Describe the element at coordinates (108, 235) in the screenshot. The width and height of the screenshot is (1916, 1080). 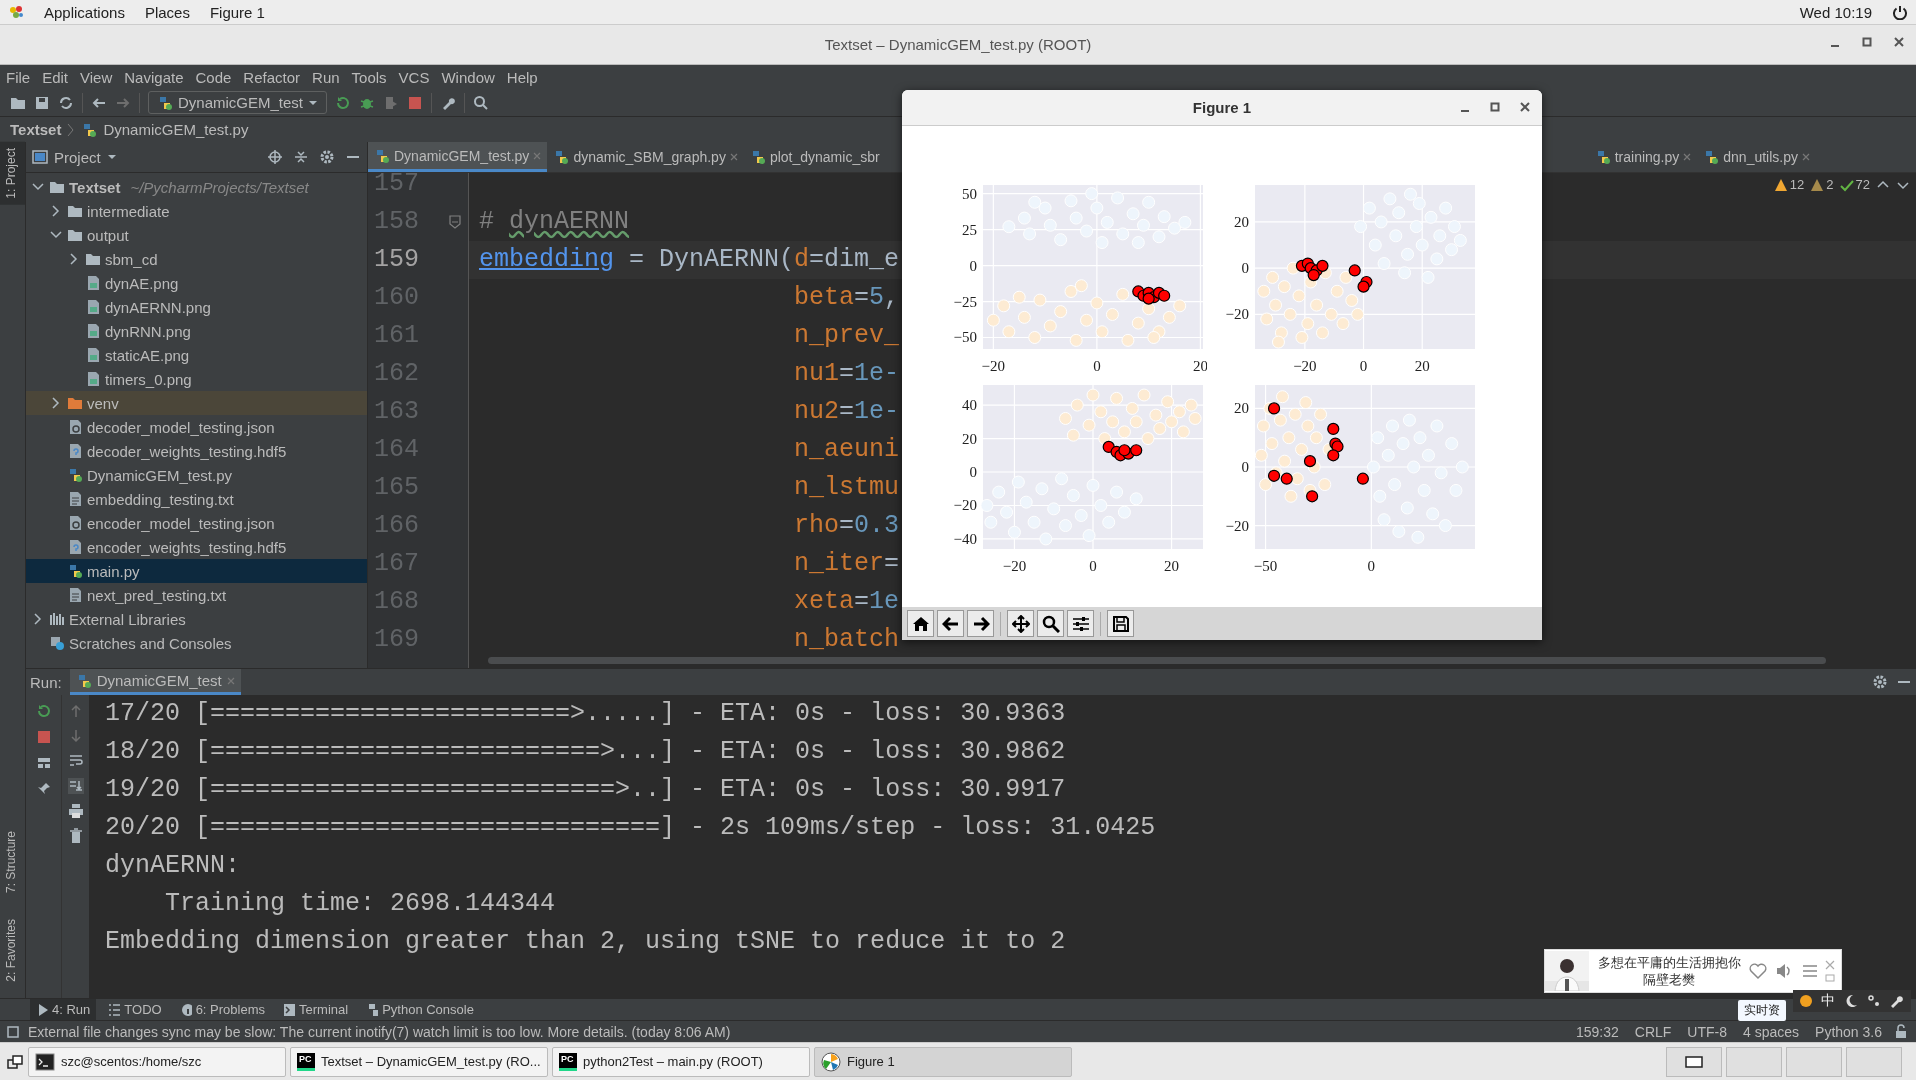
I see `tree-item-label: output` at that location.